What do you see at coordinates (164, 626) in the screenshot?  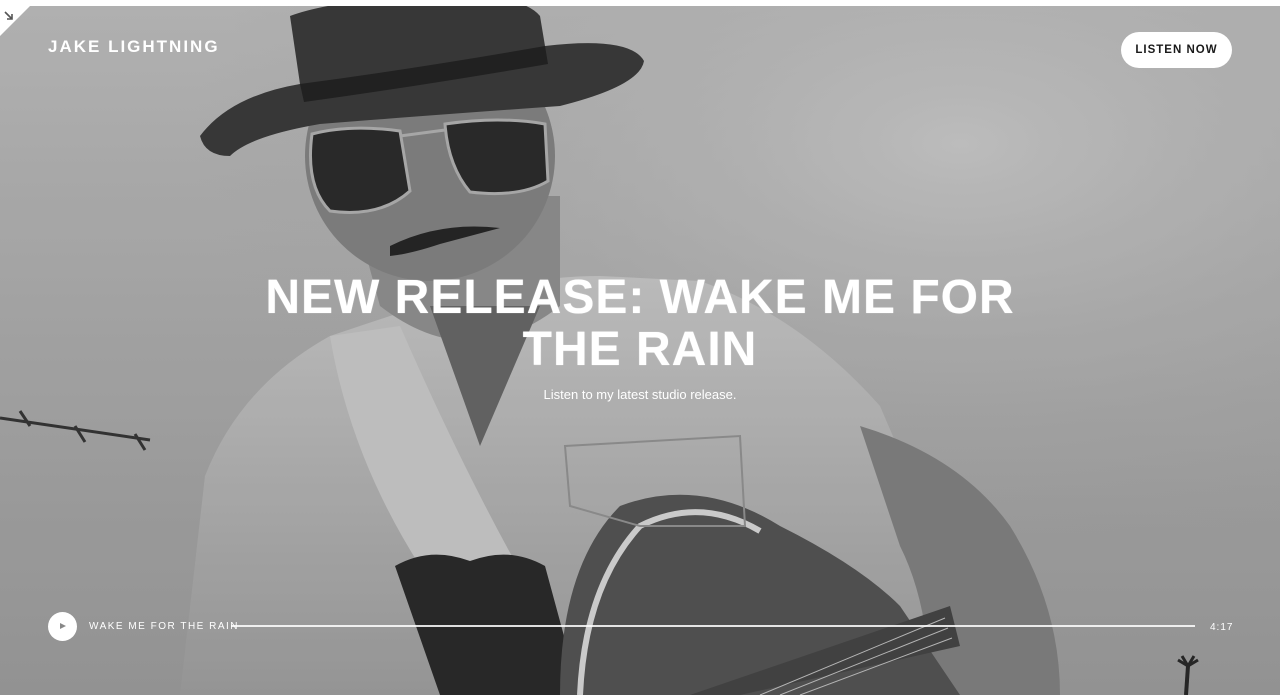 I see `track-title: WAKE ME FOR THE RAIN` at bounding box center [164, 626].